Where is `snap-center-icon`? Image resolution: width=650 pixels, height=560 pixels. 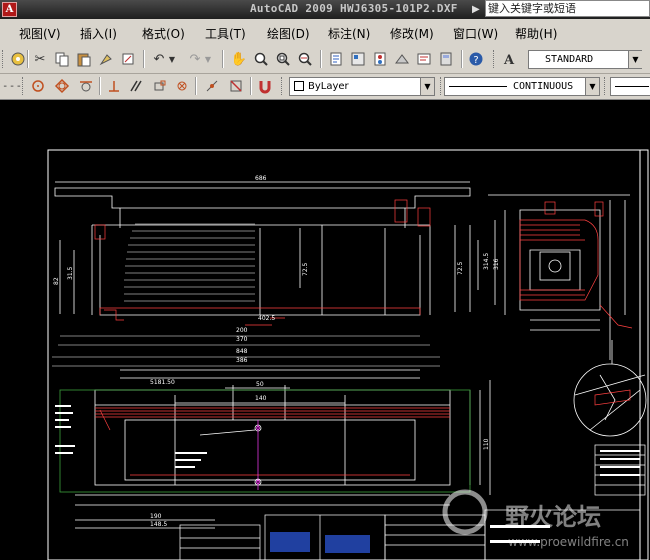
snap-center-icon is located at coordinates (38, 86).